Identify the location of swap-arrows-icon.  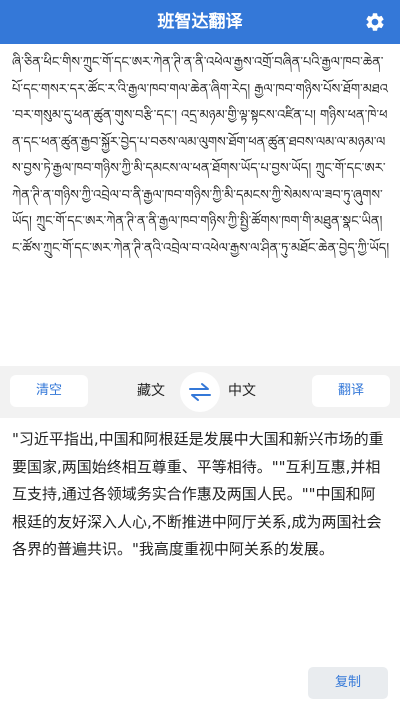
(200, 392).